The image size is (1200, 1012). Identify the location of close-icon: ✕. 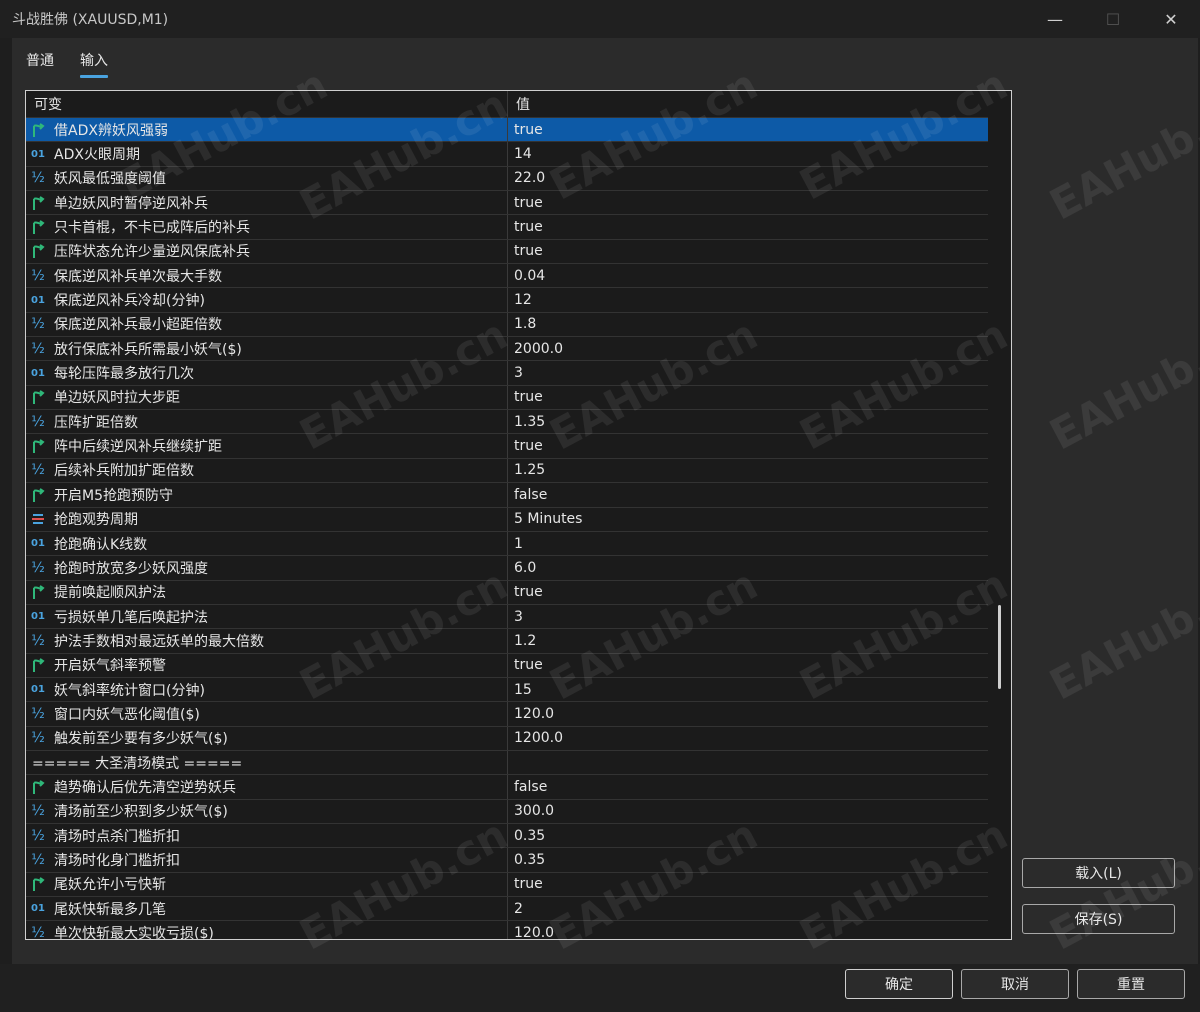
(1171, 19).